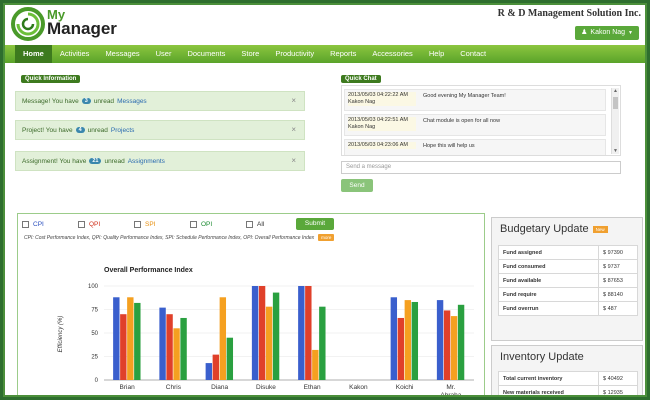 This screenshot has width=650, height=400. I want to click on filter-cpi: CPI, so click(50, 224).